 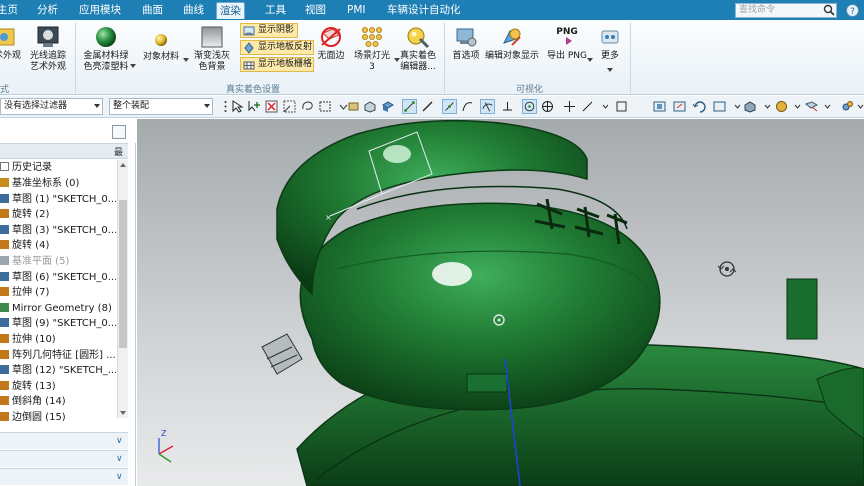 I want to click on gradient-background-button: 渐变浅灰 色背景, so click(x=212, y=49).